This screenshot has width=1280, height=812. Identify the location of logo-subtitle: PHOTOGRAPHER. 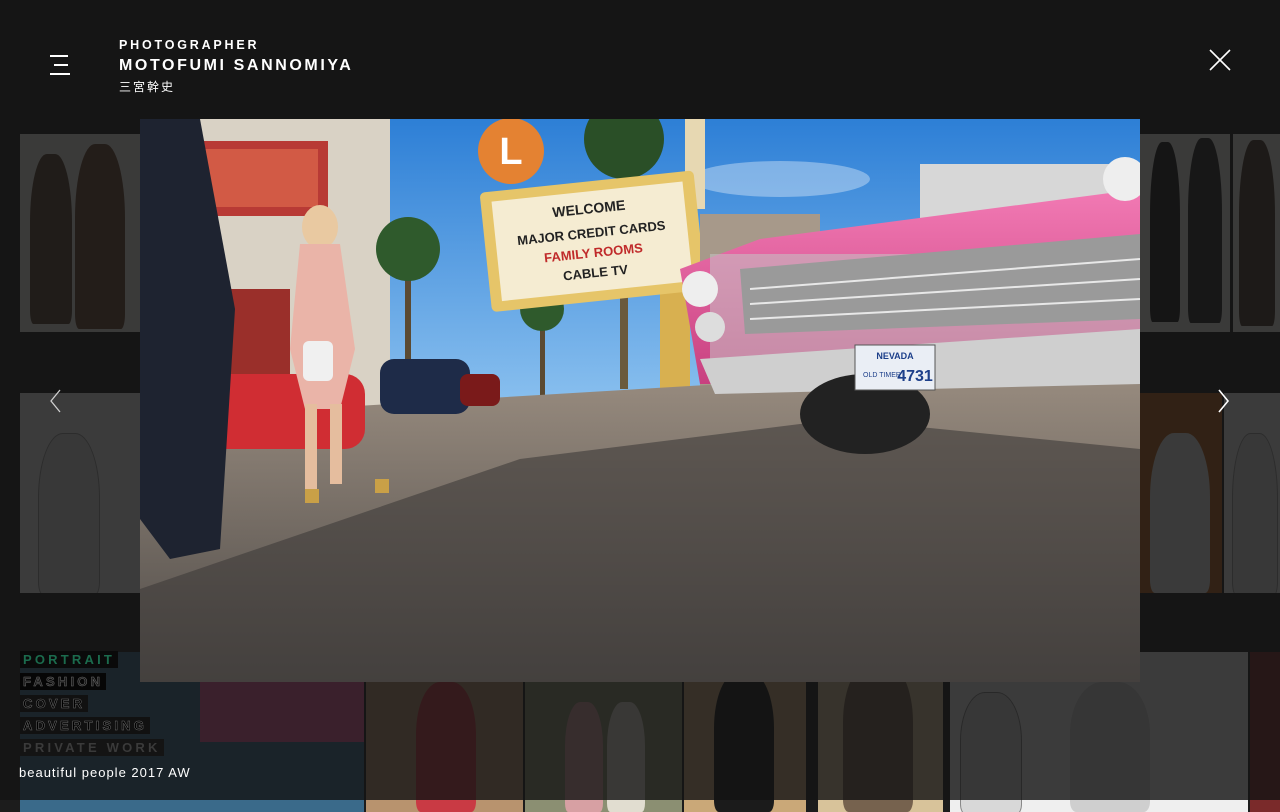
(189, 45).